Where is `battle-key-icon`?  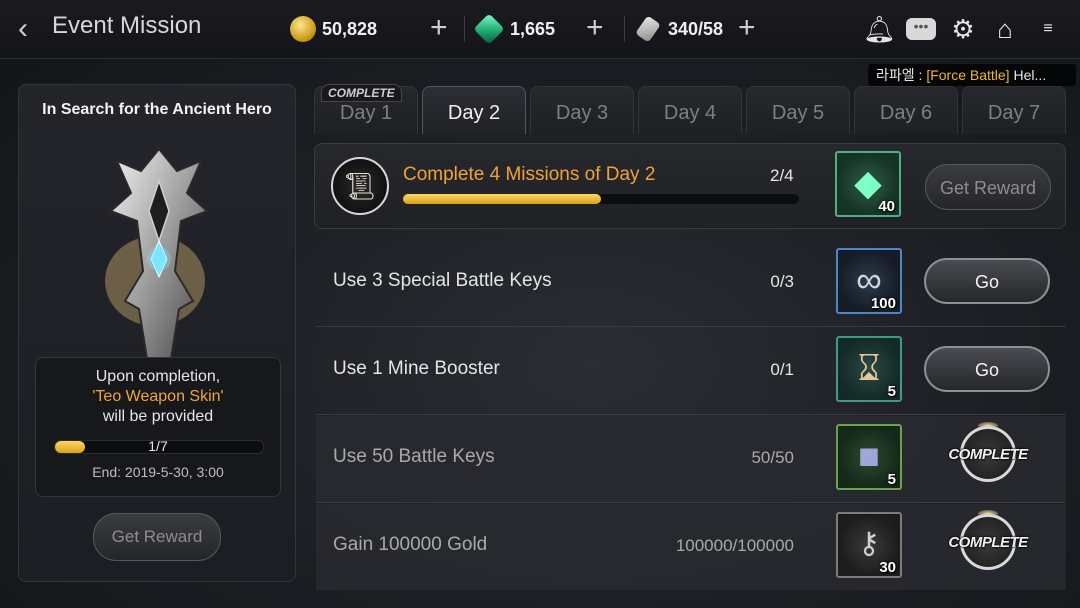
battle-key-icon is located at coordinates (648, 29).